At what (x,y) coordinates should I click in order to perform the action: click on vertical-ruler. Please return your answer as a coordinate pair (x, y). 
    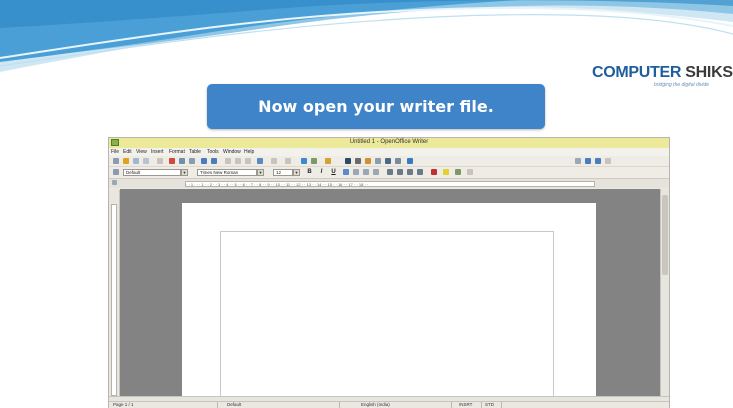
    Looking at the image, I should click on (114, 293).